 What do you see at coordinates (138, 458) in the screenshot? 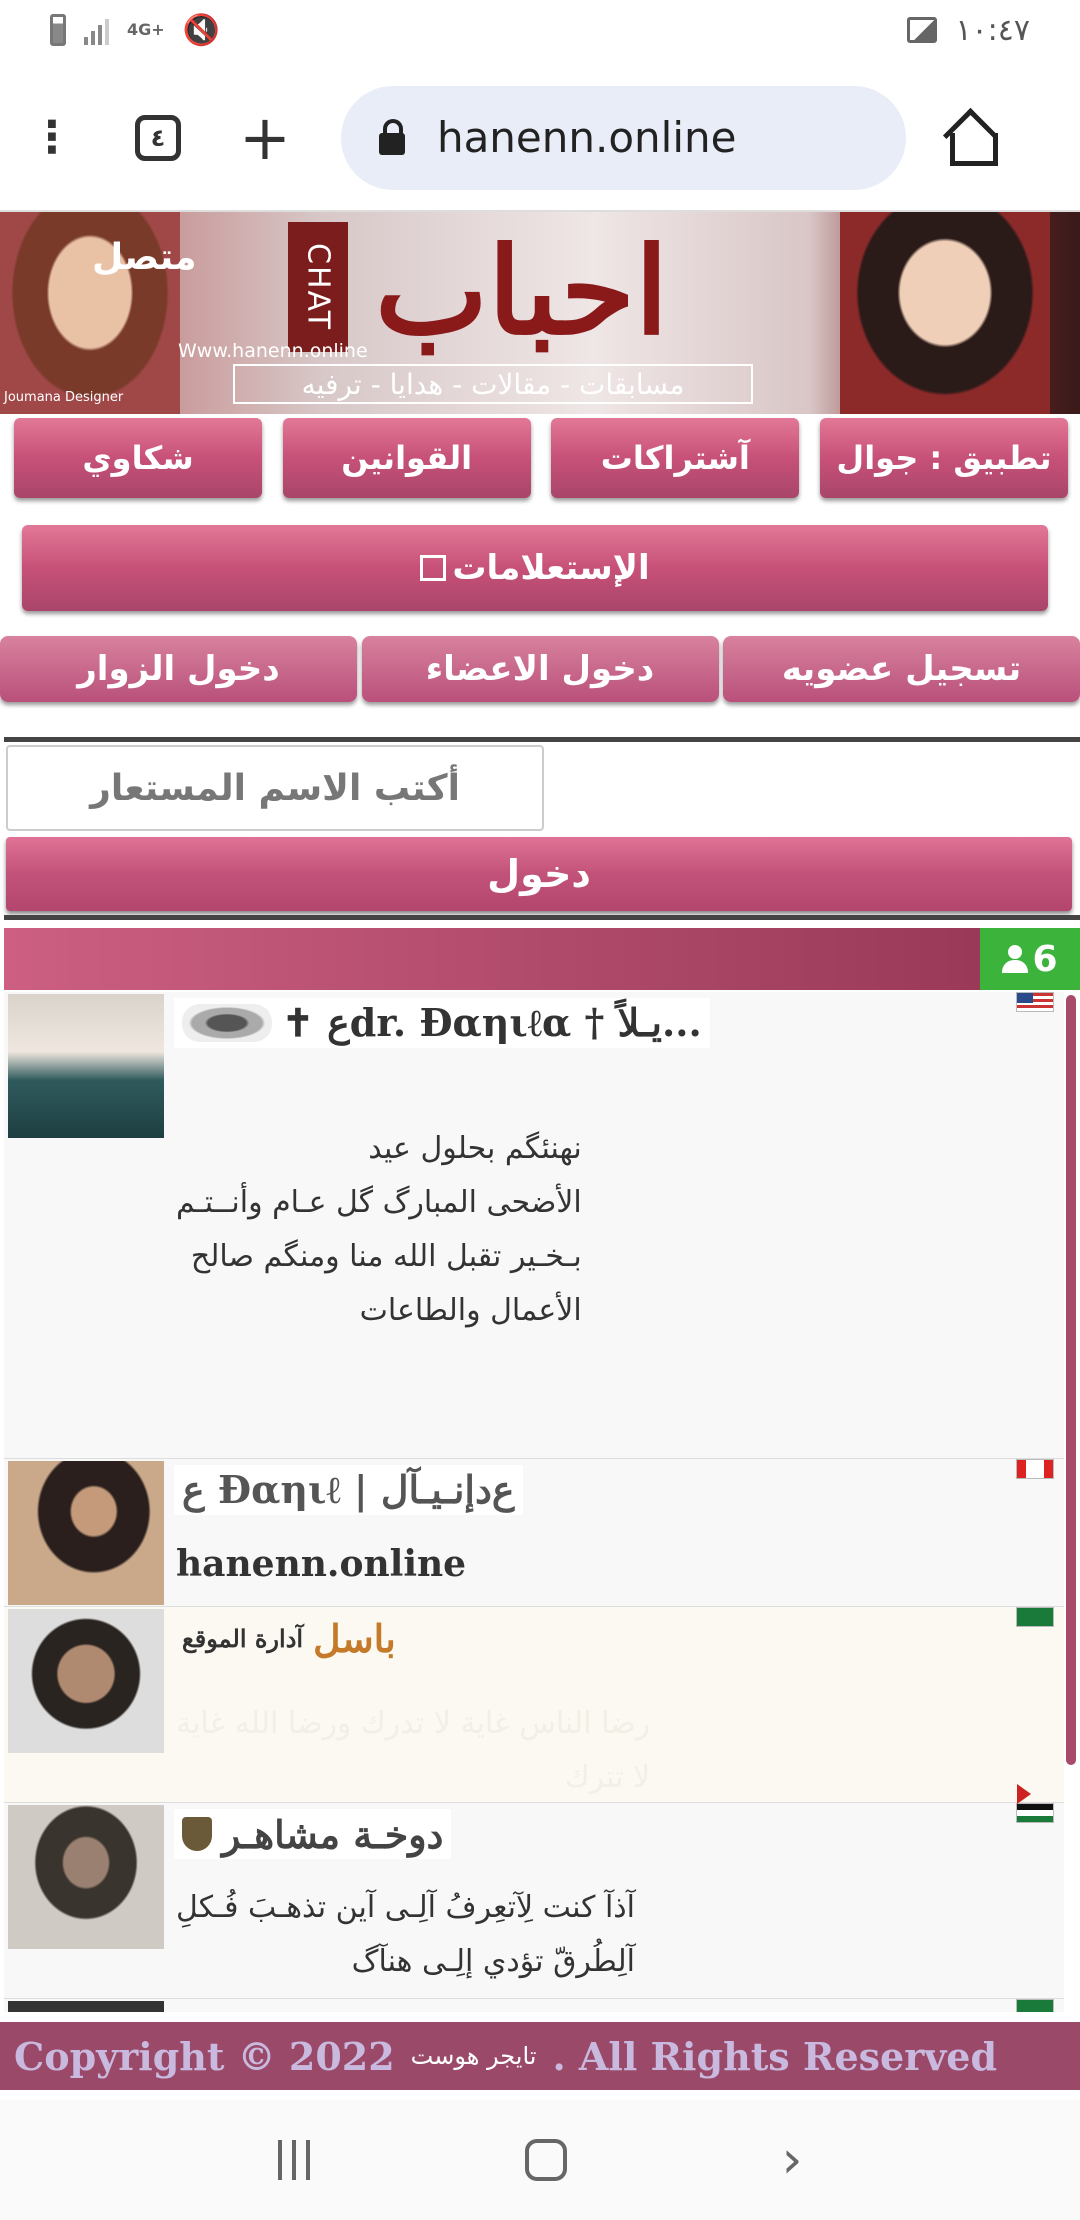
I see `complaints-button: شكاوي` at bounding box center [138, 458].